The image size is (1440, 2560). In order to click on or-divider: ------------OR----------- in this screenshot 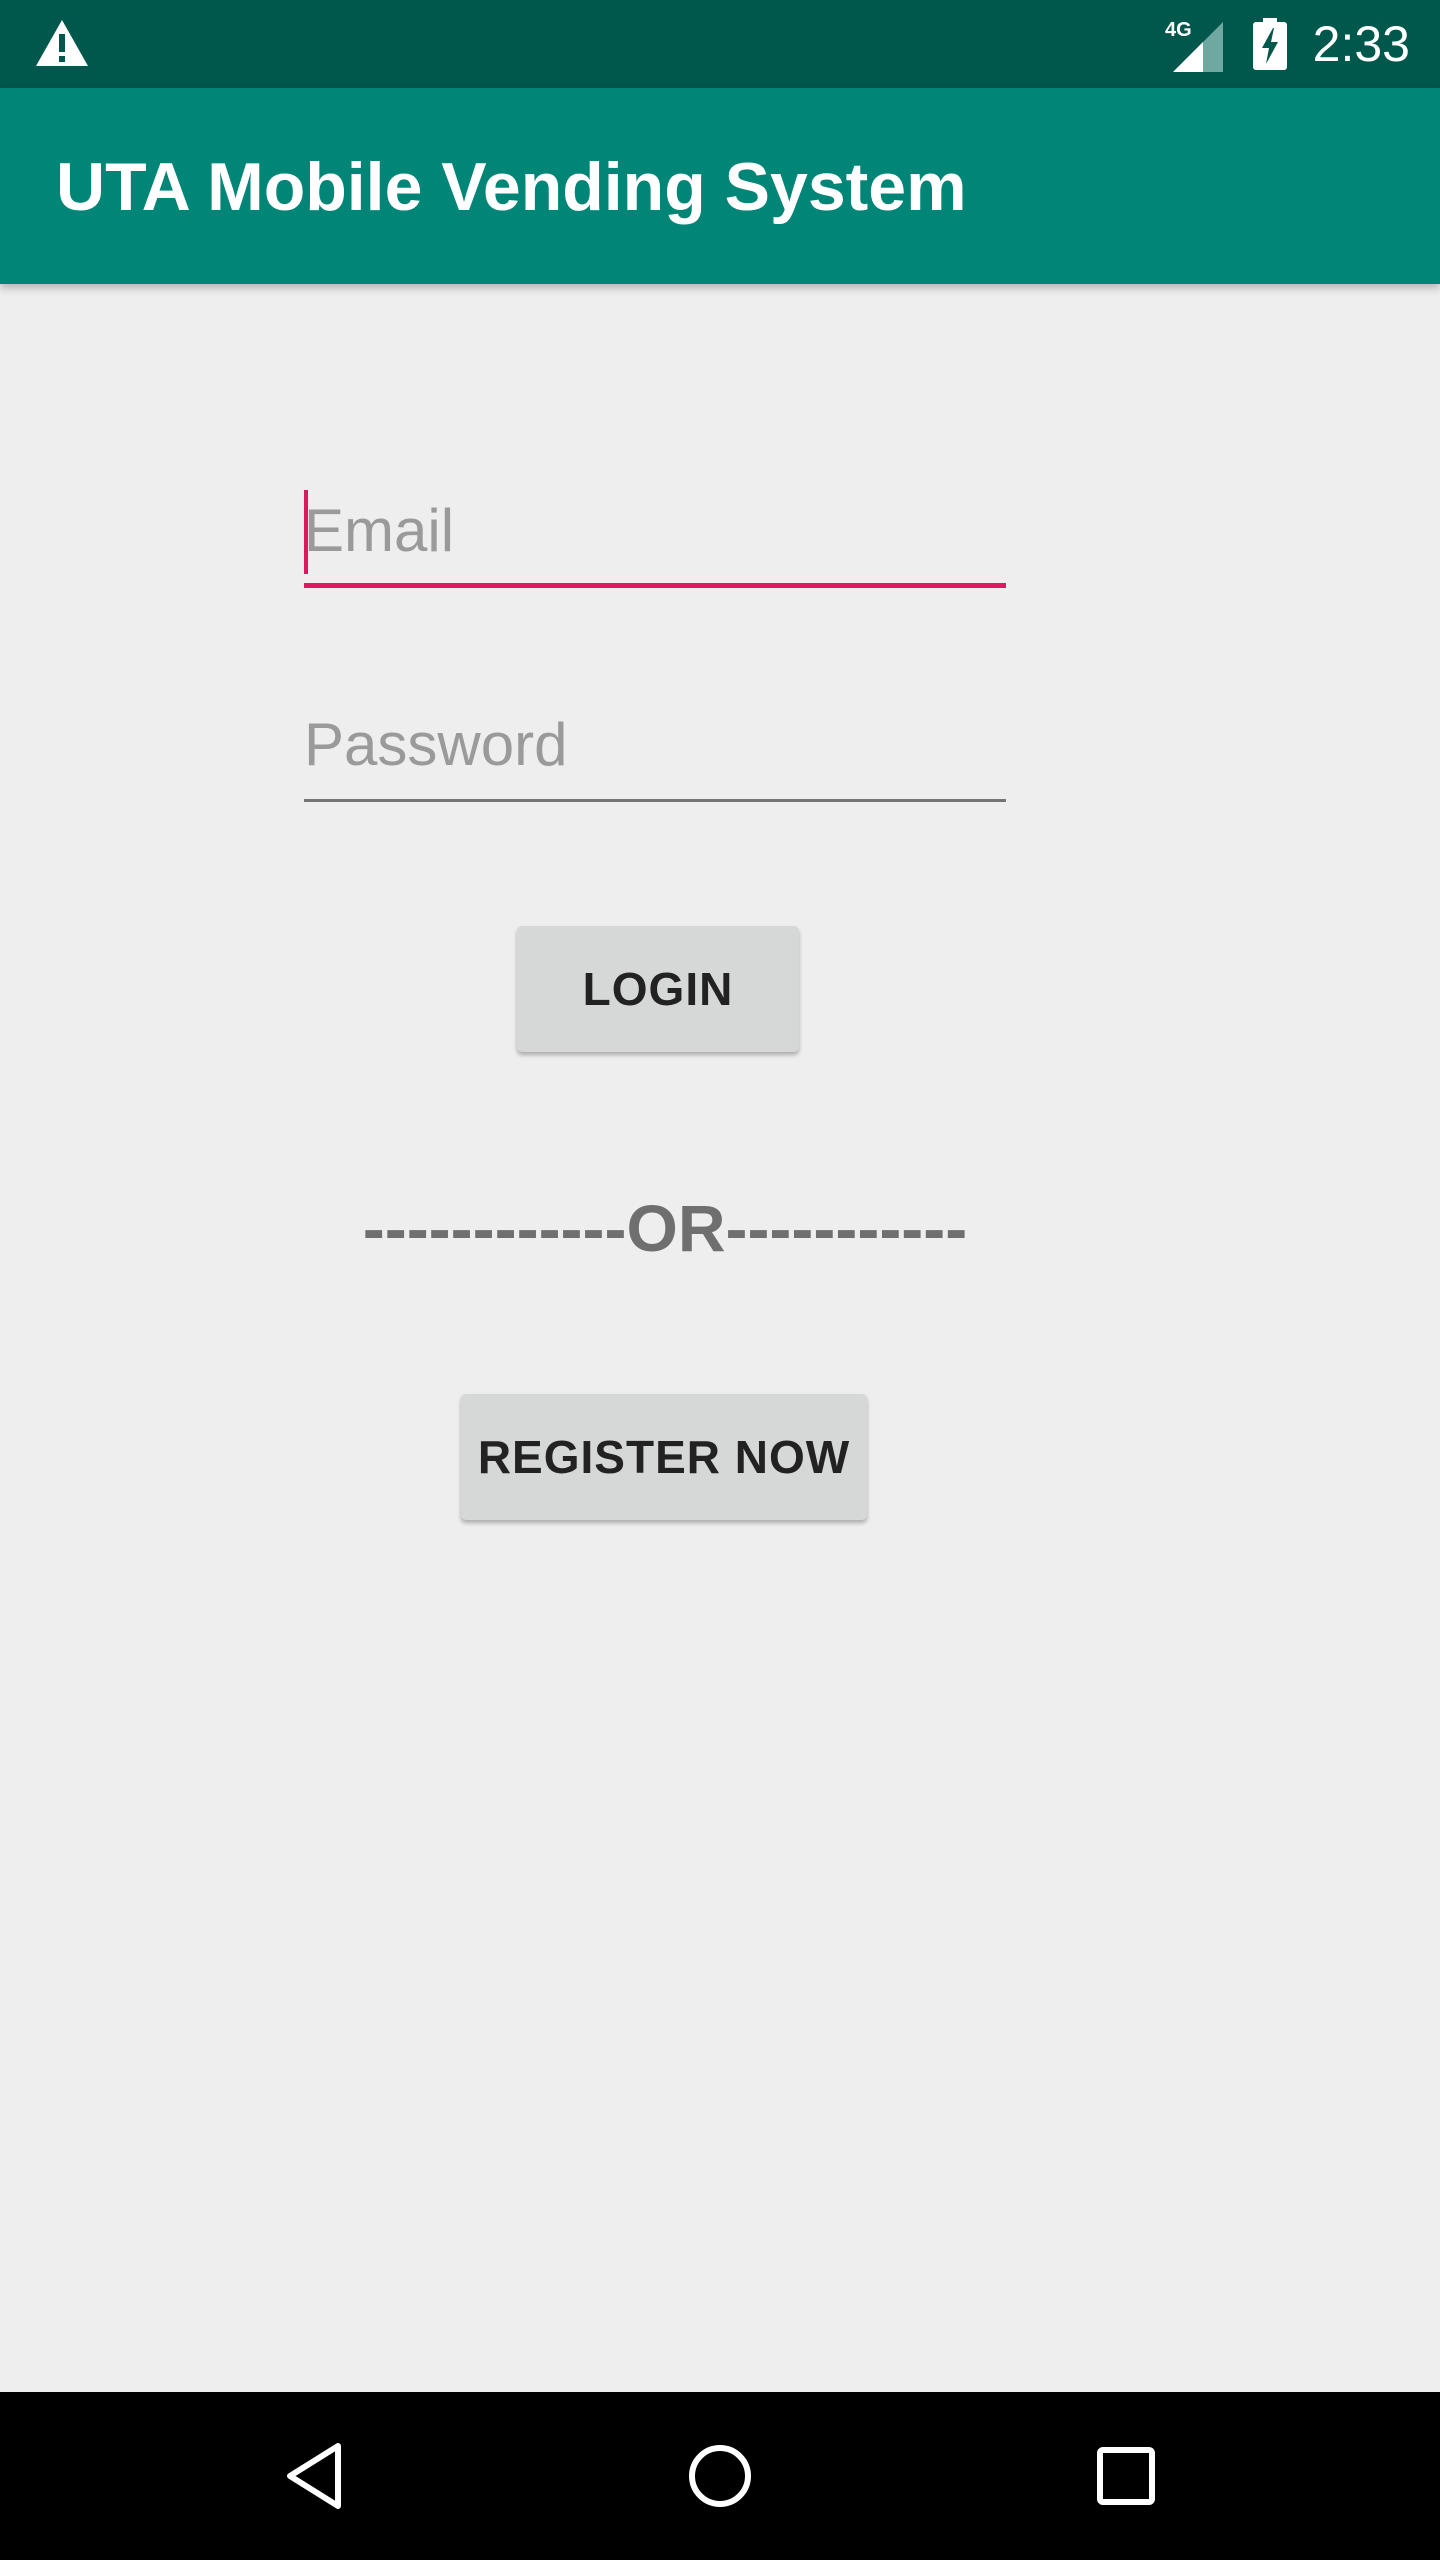, I will do `click(665, 1228)`.